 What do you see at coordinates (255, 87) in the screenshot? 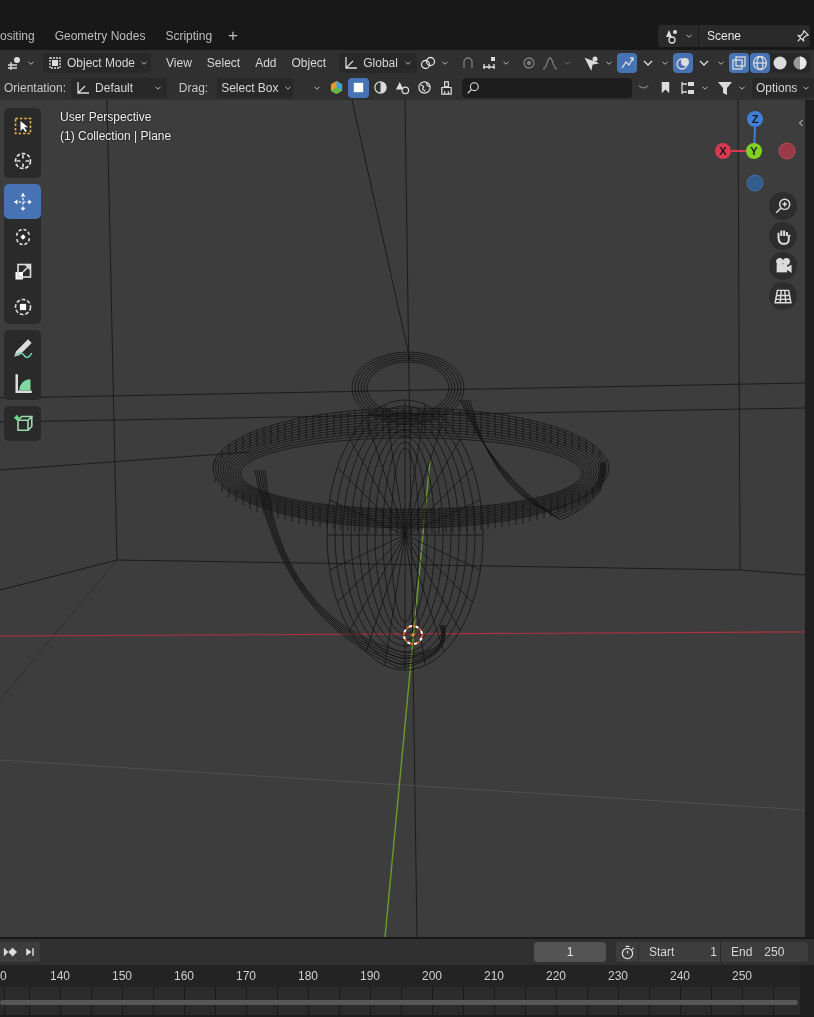
I see `drag-dropdown: Select Box` at bounding box center [255, 87].